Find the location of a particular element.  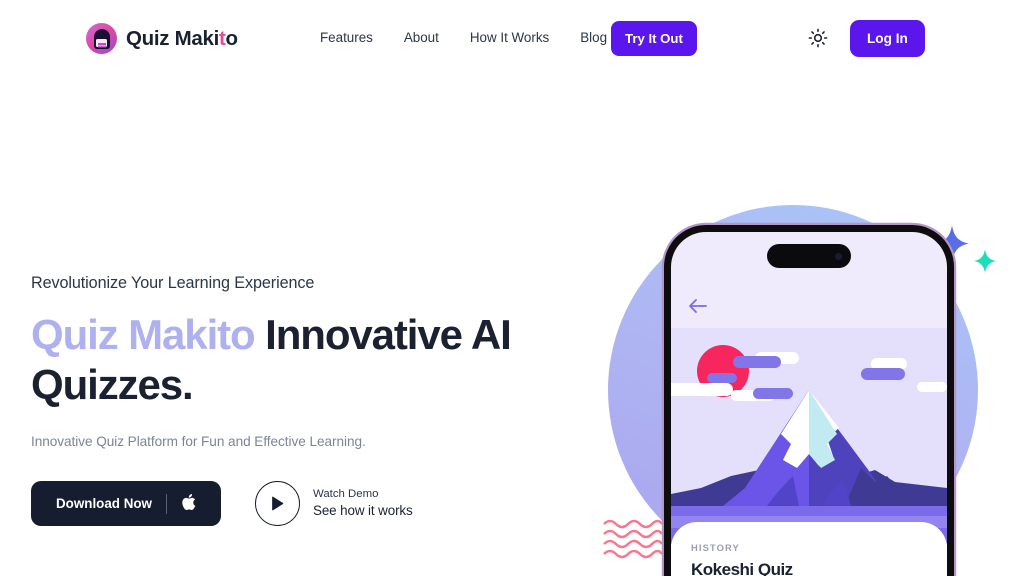

hero-cta-row: Download Now Watch Demo See how it works is located at coordinates (291, 503).